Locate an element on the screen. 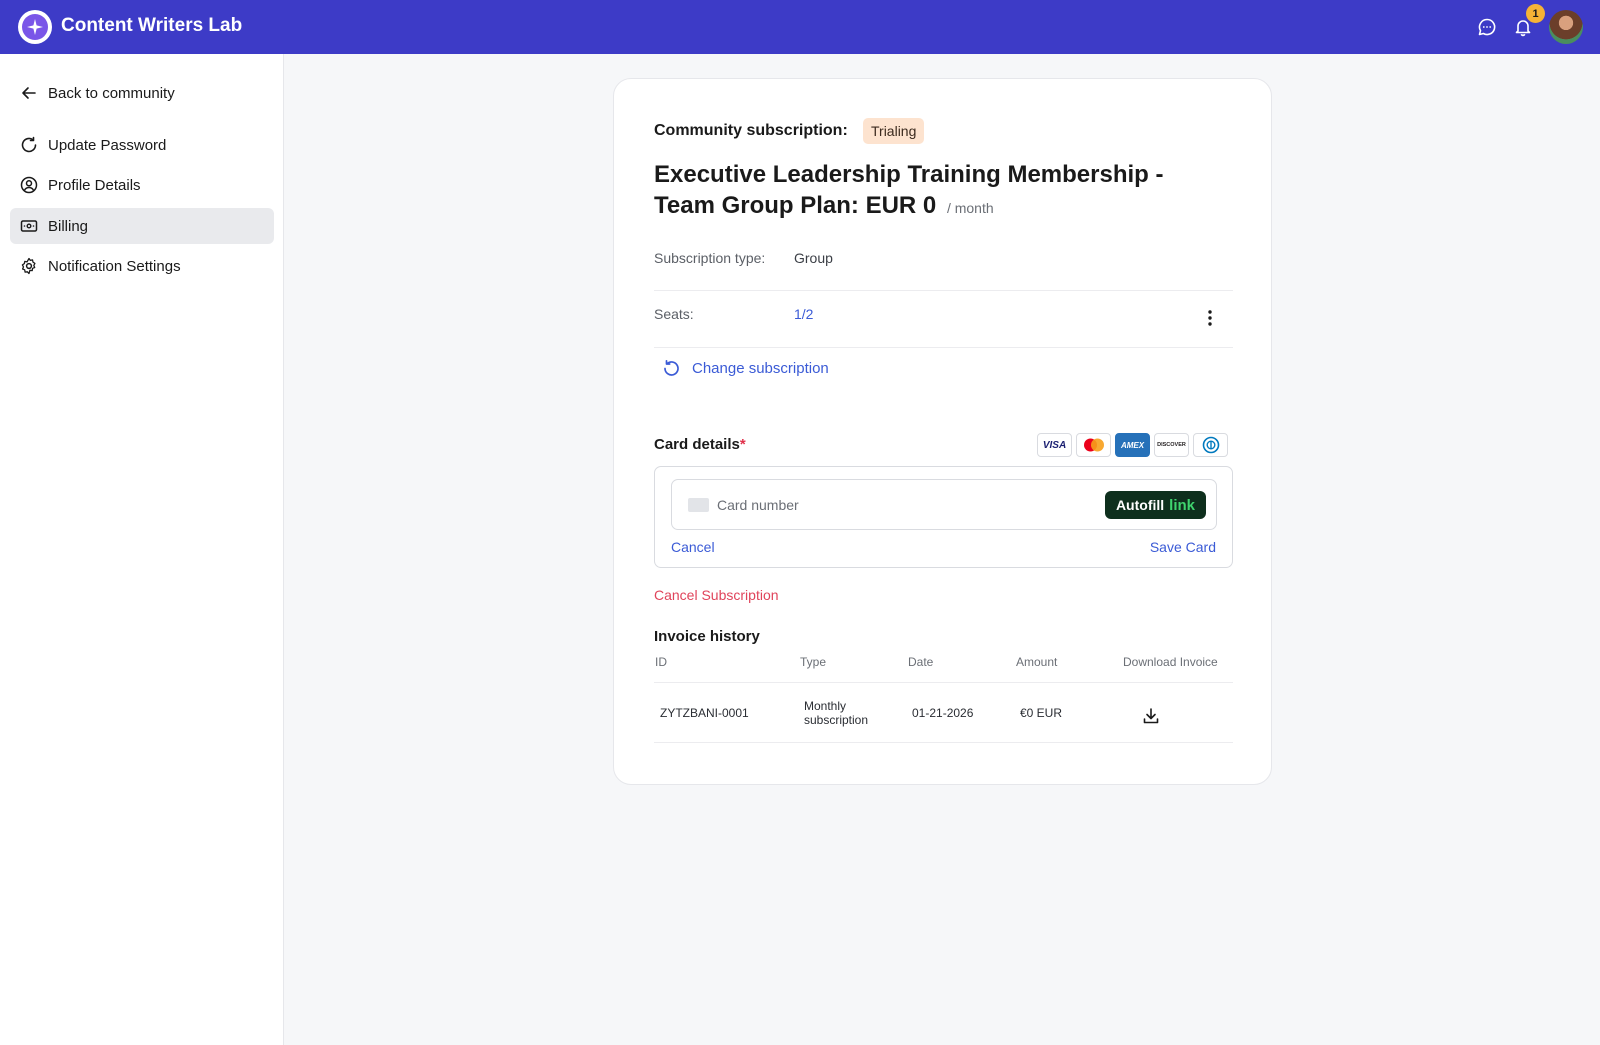  autofill-link-button: Autofill link is located at coordinates (1155, 505).